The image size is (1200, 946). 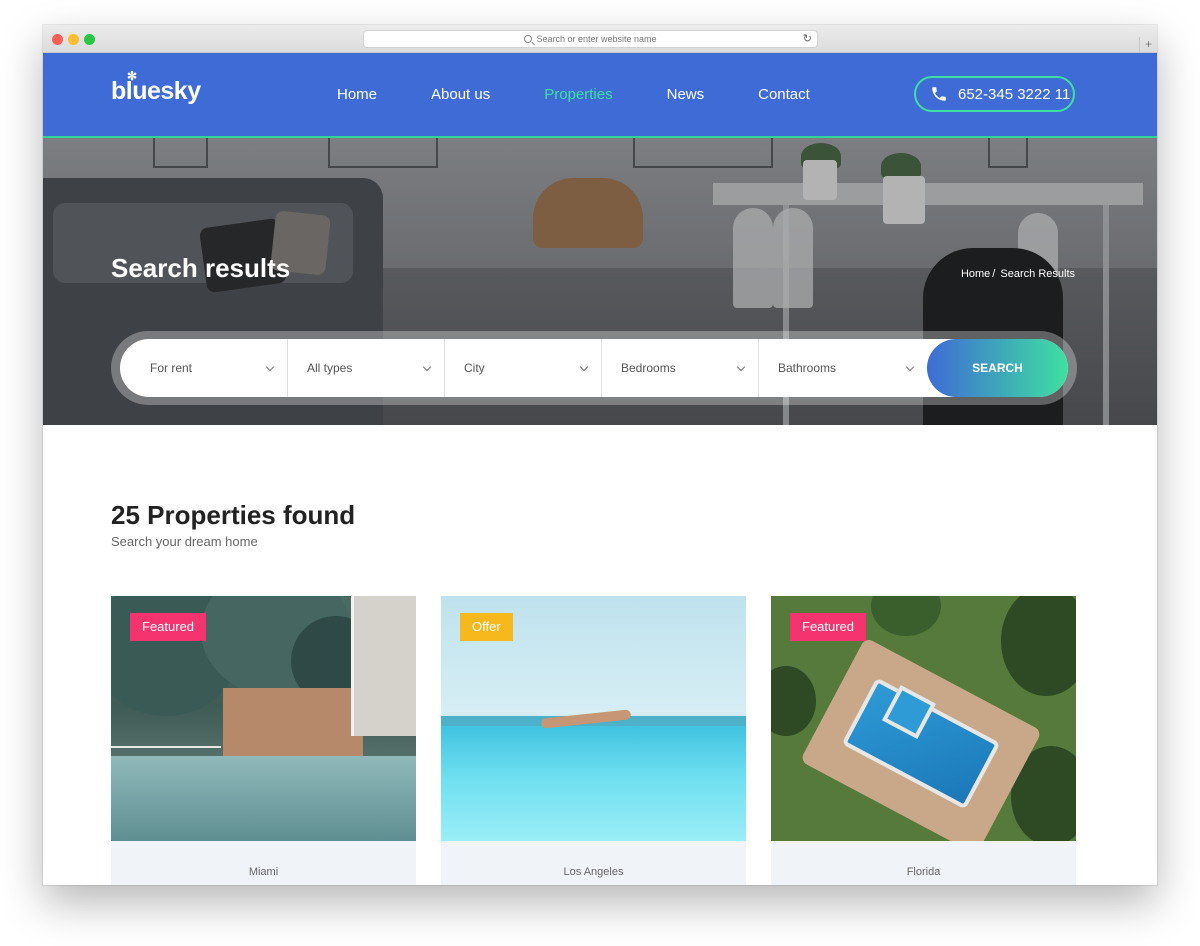 I want to click on reload-icon: ↻, so click(x=807, y=39).